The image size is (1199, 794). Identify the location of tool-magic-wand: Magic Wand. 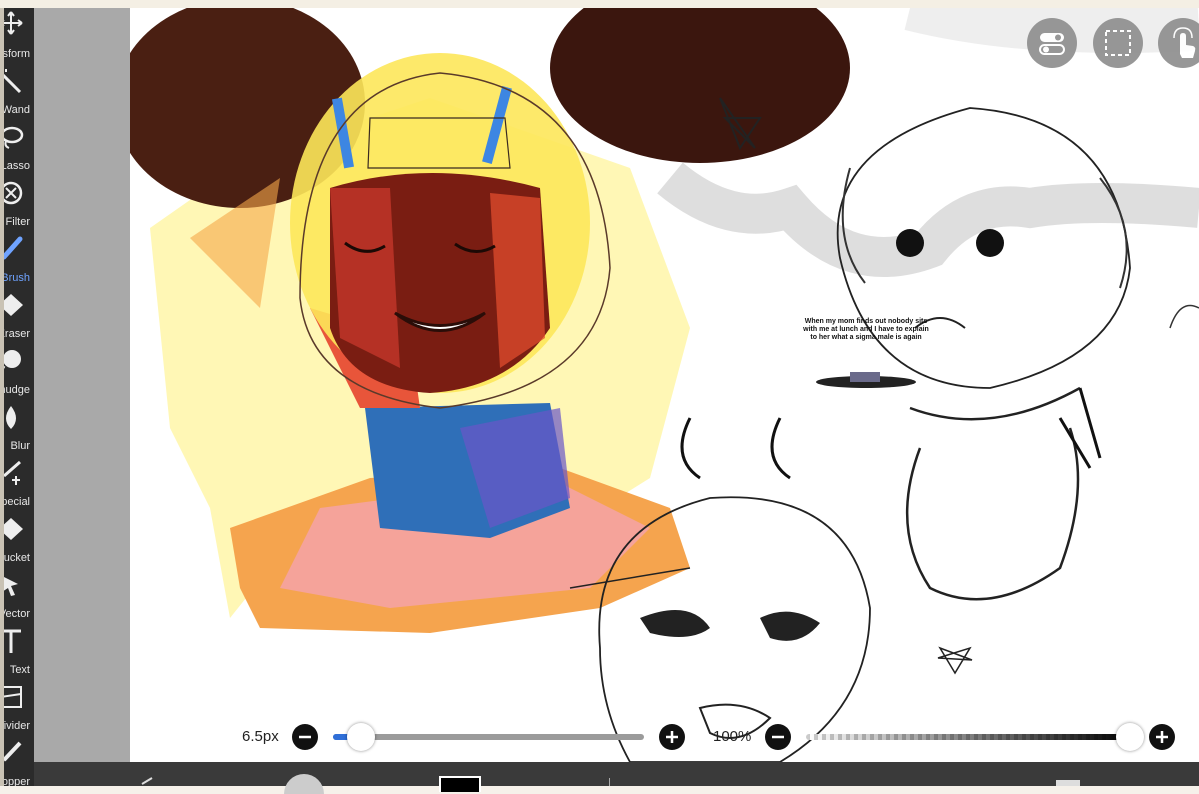
(19, 94).